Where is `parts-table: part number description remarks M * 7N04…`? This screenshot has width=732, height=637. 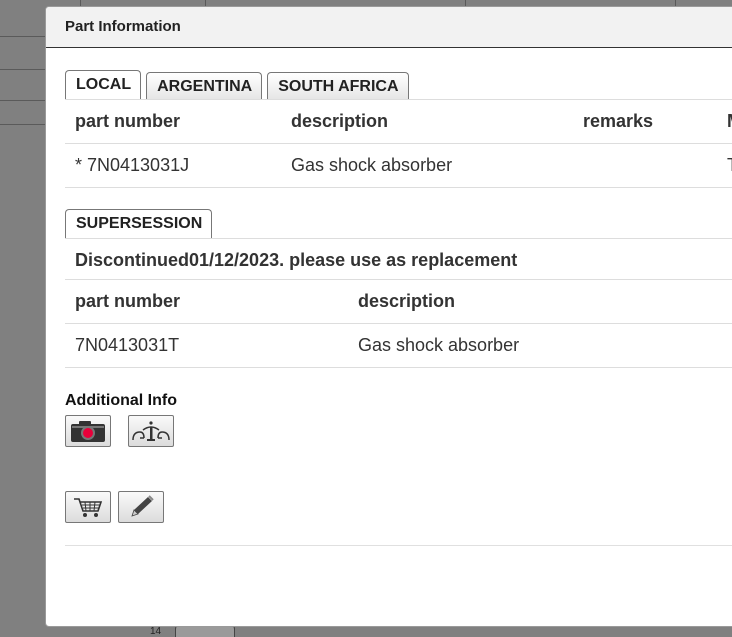 parts-table: part number description remarks M * 7N04… is located at coordinates (398, 143).